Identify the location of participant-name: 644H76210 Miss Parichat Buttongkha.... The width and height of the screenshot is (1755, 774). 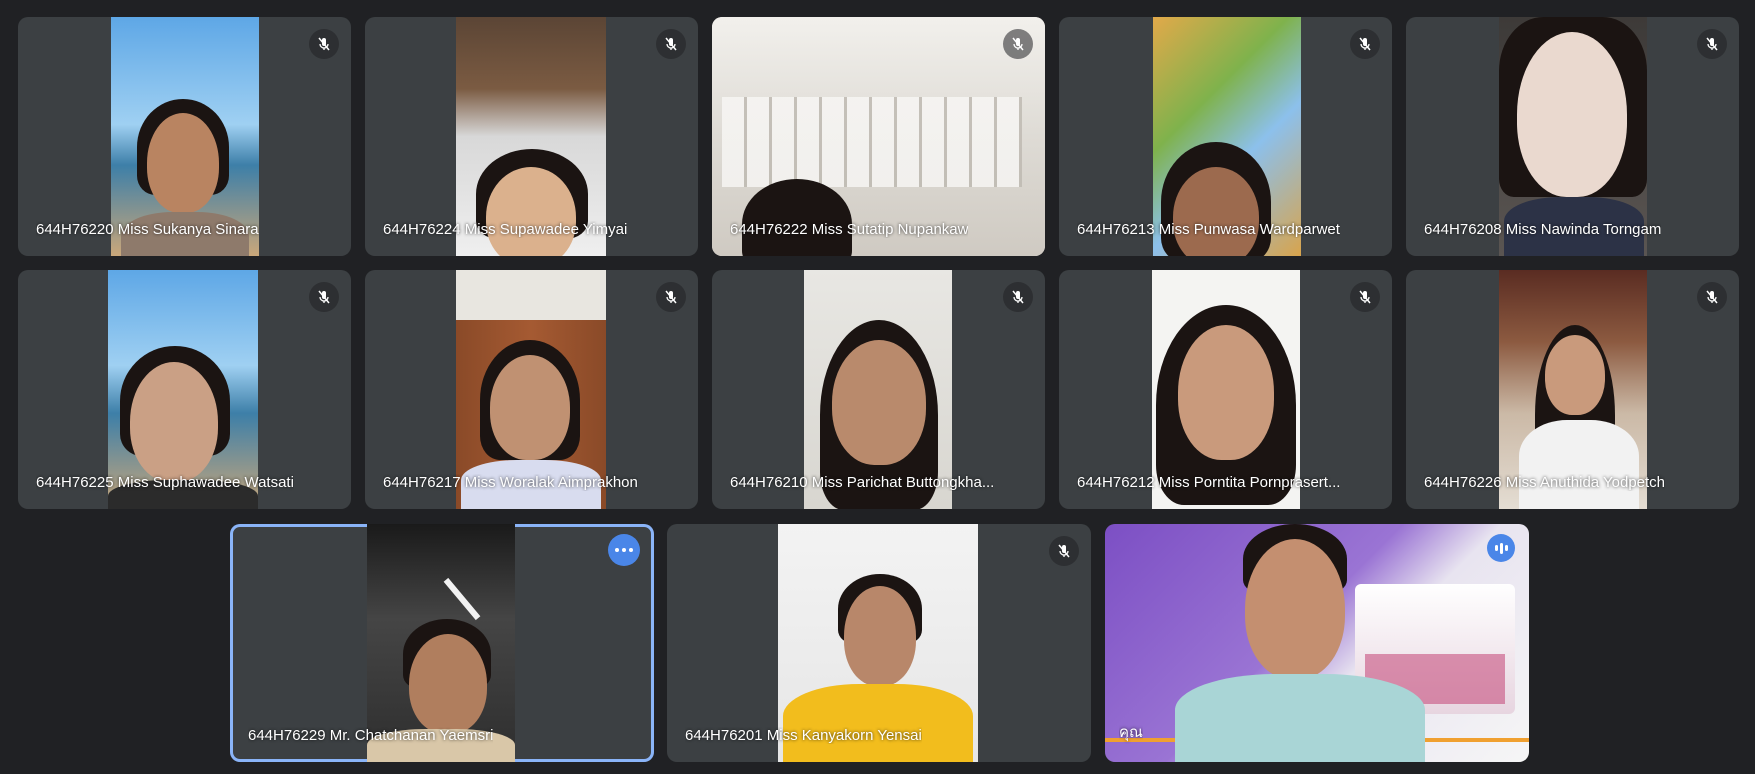
(862, 482).